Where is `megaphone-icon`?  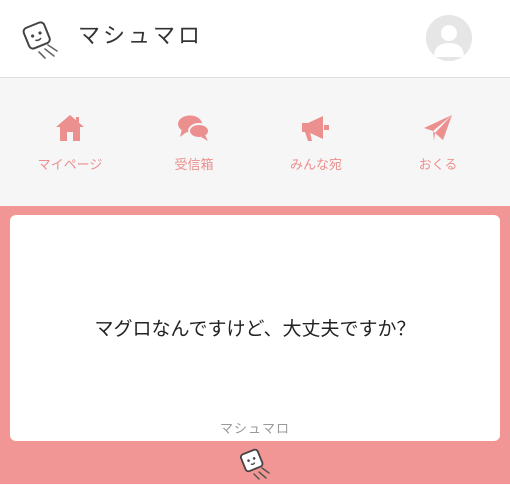 megaphone-icon is located at coordinates (316, 128).